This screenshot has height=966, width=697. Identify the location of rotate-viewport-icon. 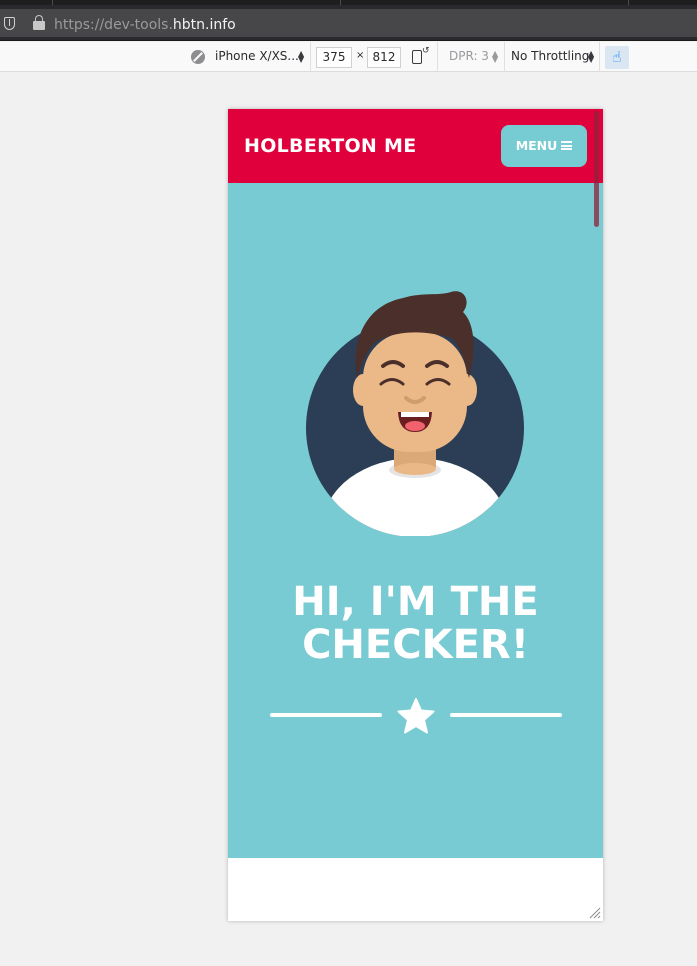
(421, 55).